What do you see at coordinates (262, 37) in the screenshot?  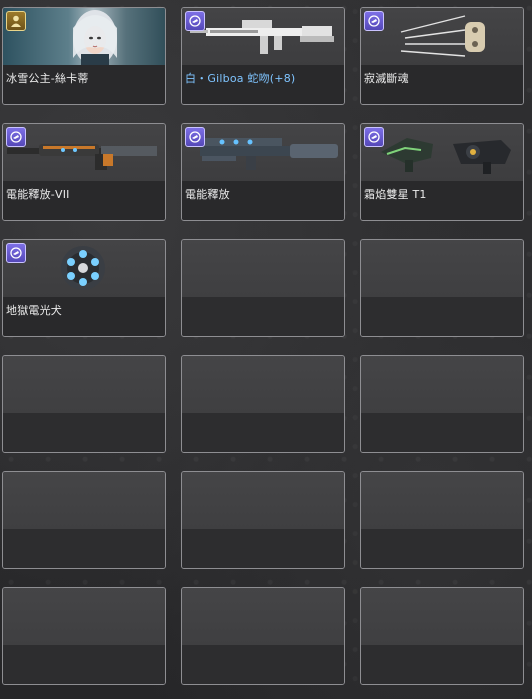 I see `assault-rifle-image` at bounding box center [262, 37].